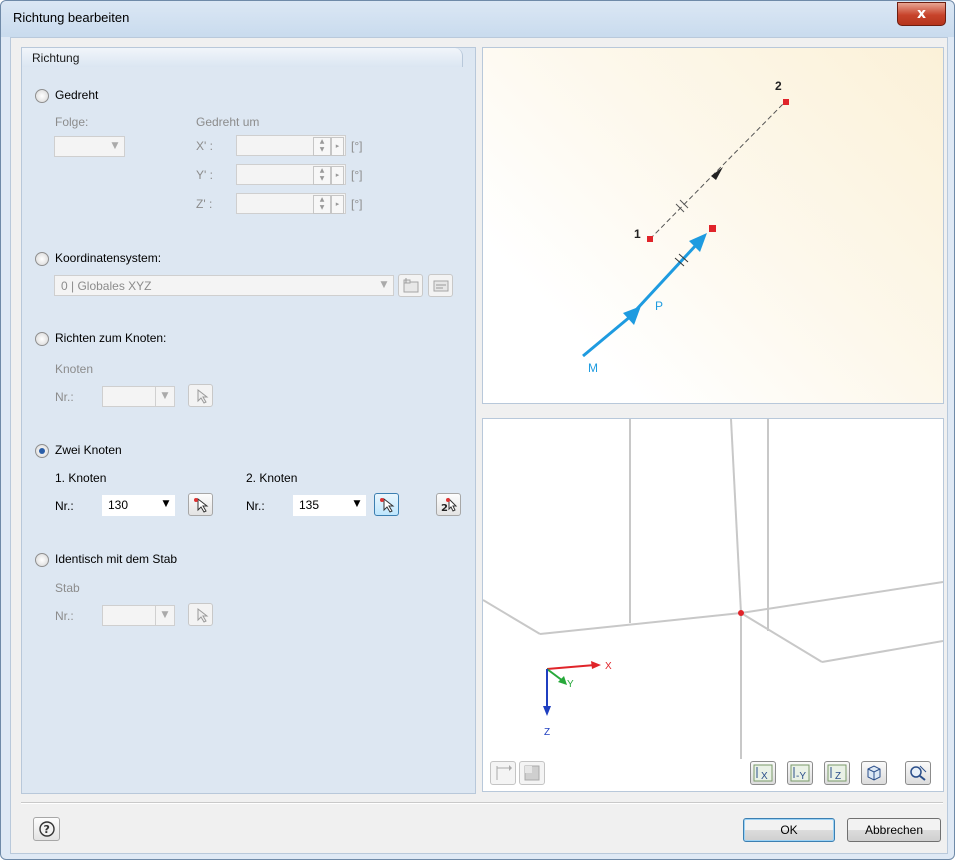 The image size is (955, 860). Describe the element at coordinates (666, 277) in the screenshot. I see `arrow-p-end` at that location.